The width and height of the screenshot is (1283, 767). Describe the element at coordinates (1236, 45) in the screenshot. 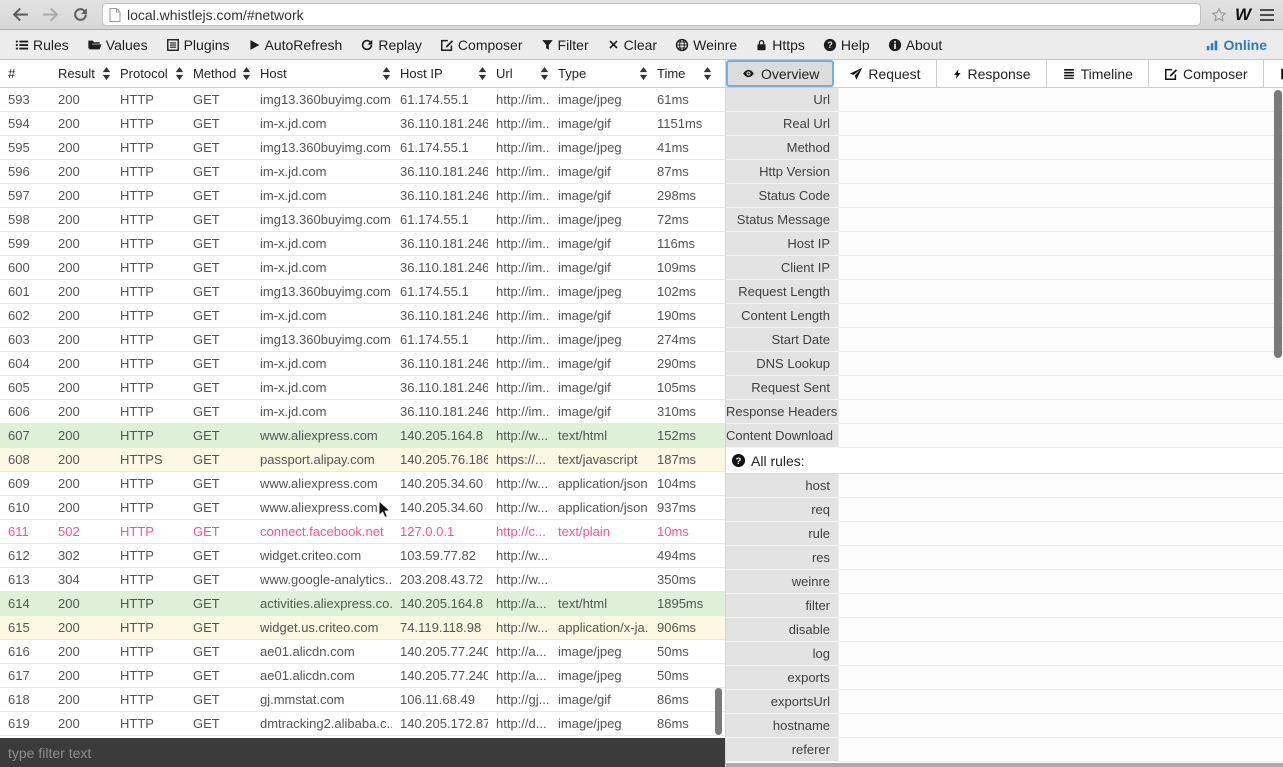

I see `online-status: Online` at that location.